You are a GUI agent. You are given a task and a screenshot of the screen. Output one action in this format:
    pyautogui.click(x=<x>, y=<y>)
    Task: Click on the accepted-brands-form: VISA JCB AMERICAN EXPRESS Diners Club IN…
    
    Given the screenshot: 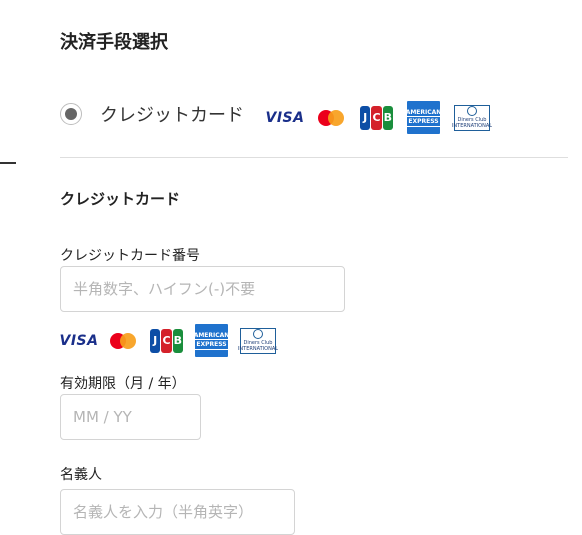 What is the action you would take?
    pyautogui.click(x=168, y=340)
    